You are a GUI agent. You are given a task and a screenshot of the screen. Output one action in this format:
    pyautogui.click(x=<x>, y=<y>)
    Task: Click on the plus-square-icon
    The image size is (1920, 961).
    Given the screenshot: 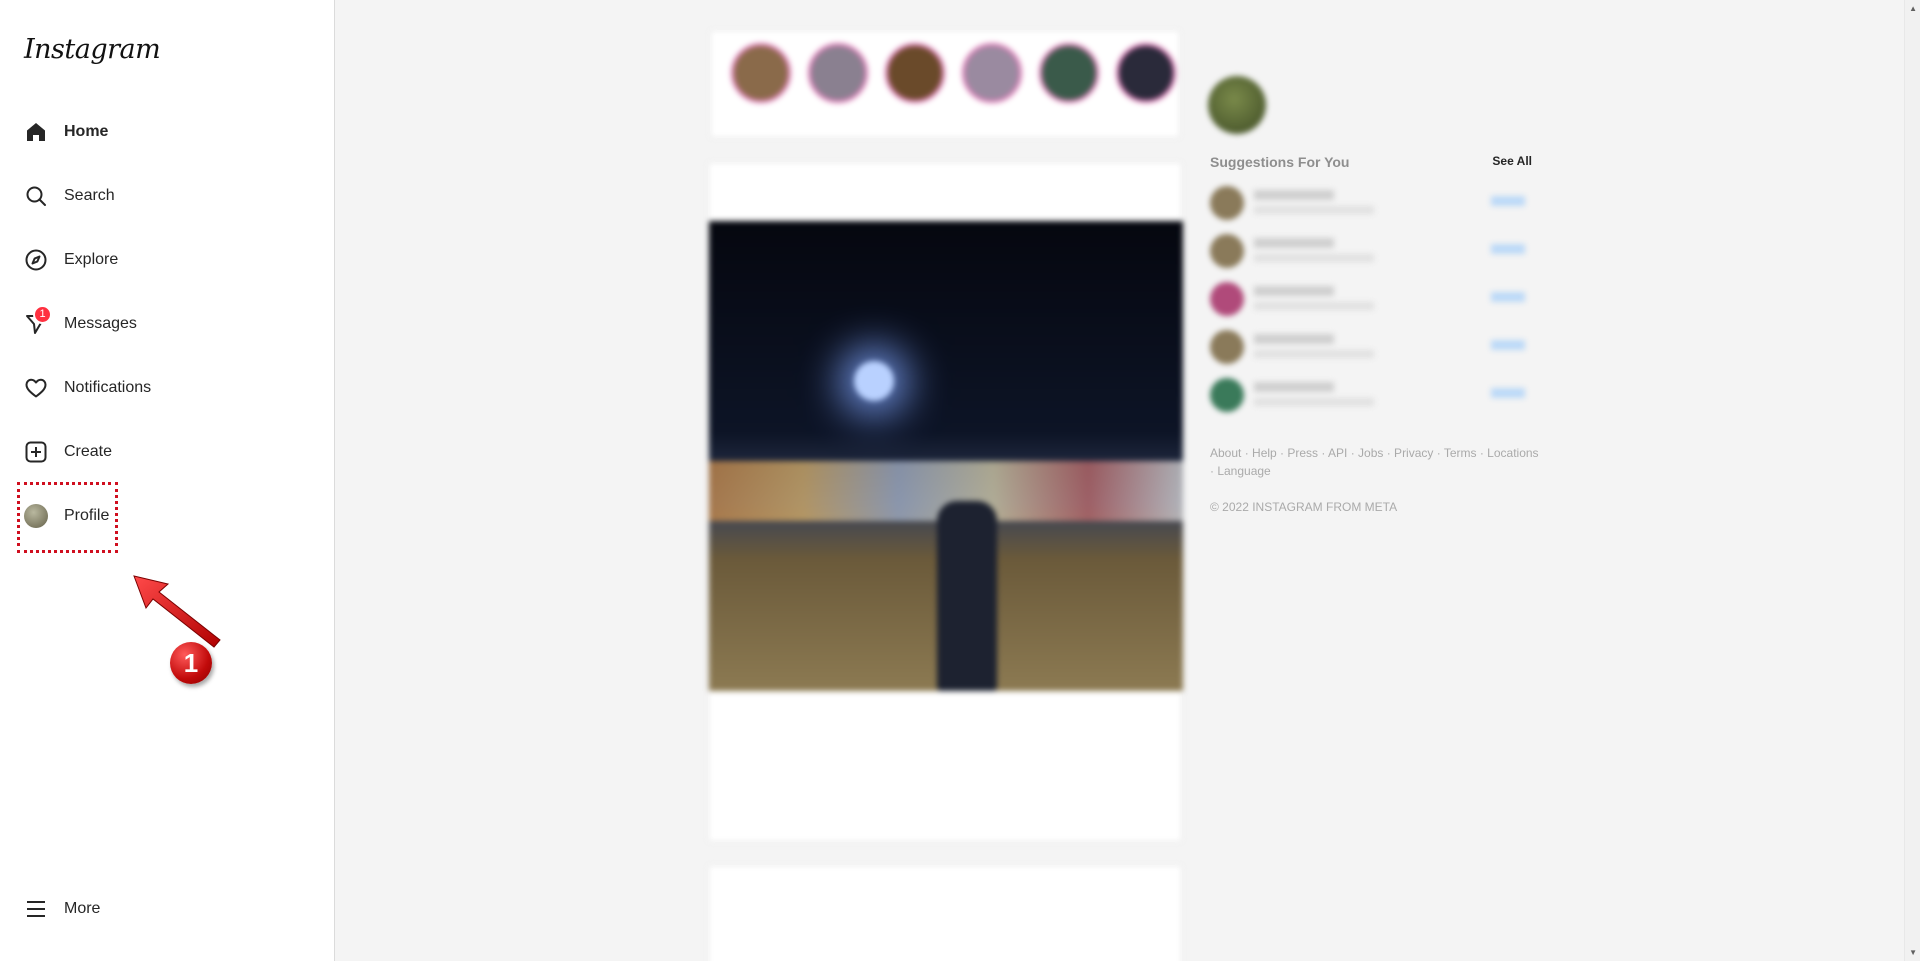 What is the action you would take?
    pyautogui.click(x=35, y=452)
    